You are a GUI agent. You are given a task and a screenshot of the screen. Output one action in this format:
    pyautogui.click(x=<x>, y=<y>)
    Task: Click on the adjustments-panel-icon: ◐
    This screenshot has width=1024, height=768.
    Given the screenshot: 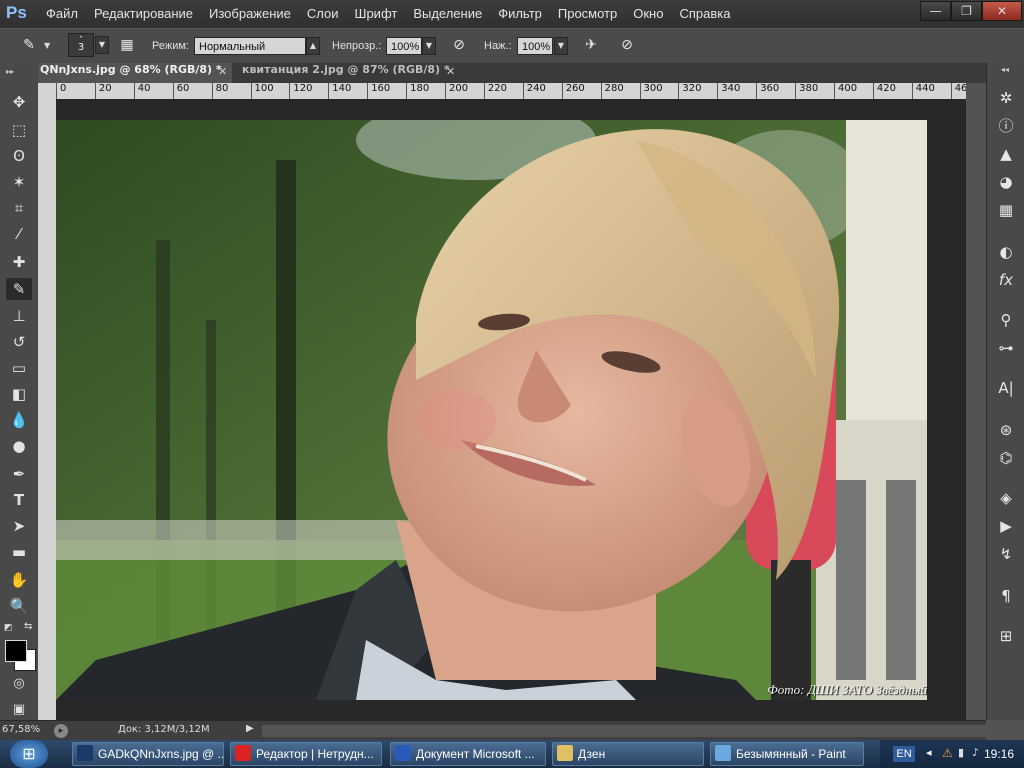 What is the action you would take?
    pyautogui.click(x=1006, y=252)
    